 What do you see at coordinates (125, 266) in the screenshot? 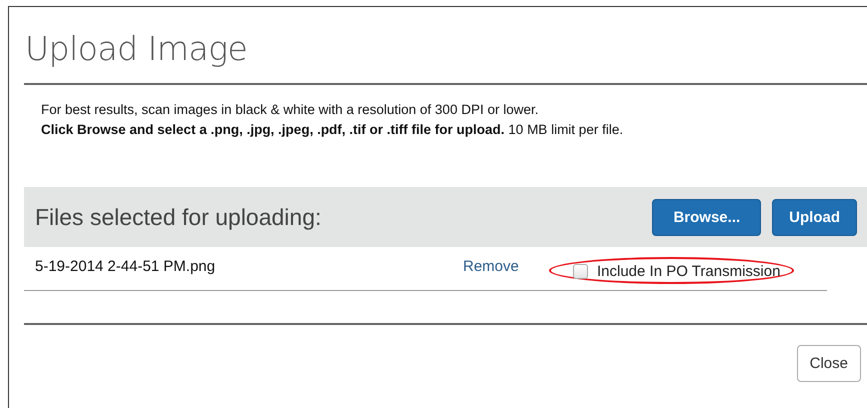
I see `file-name: 5-19-2014 2-44-51 PM.png` at bounding box center [125, 266].